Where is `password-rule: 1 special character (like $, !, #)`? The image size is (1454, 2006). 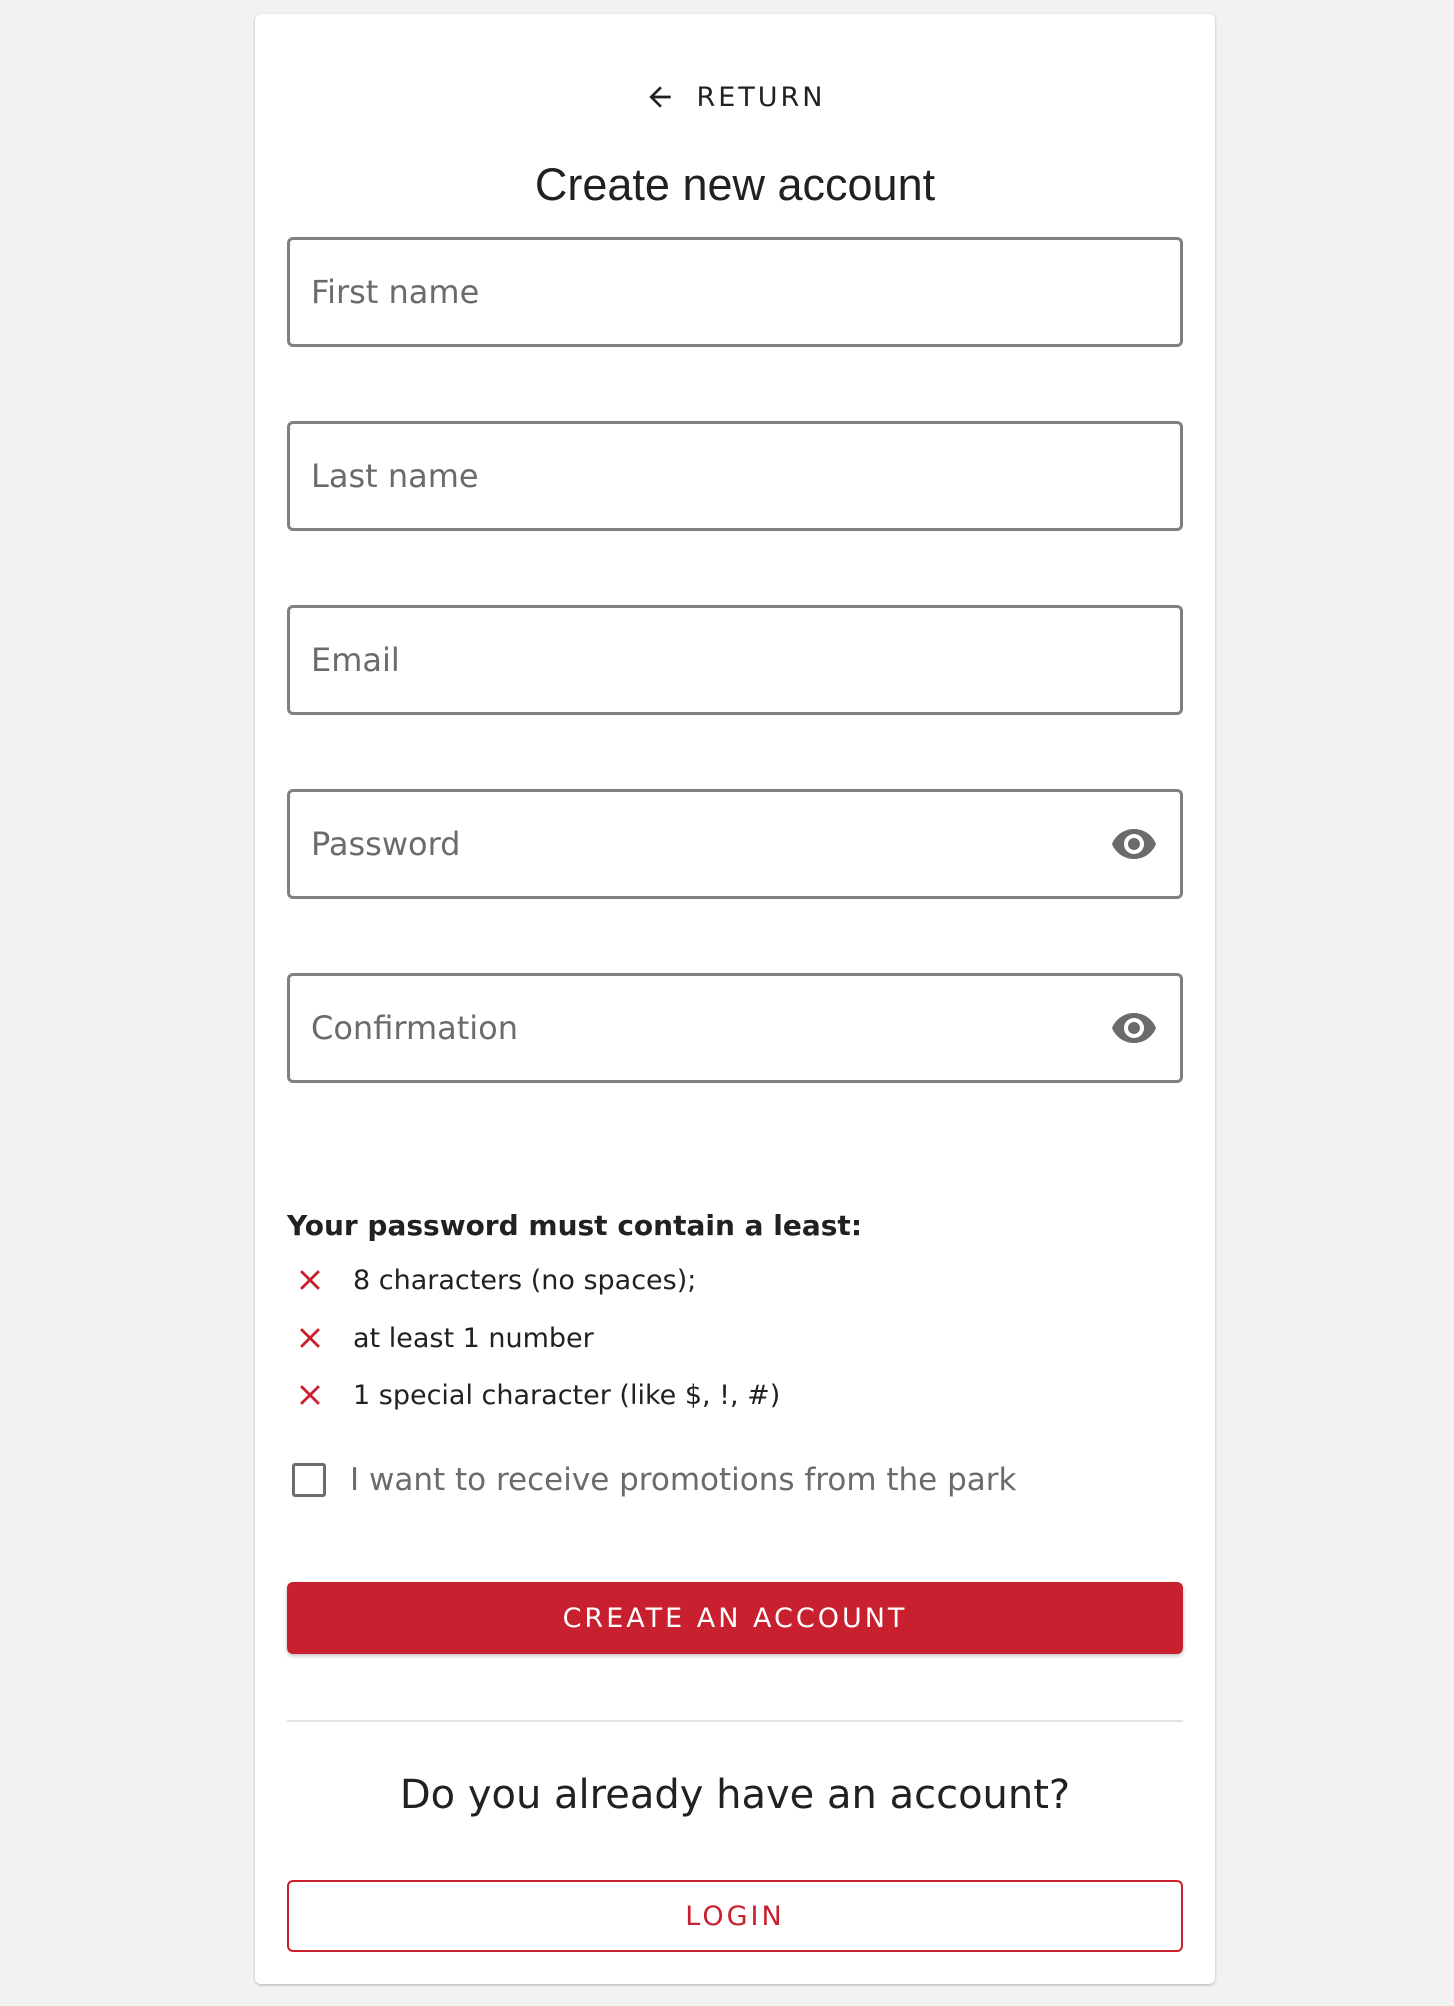 password-rule: 1 special character (like $, !, #) is located at coordinates (536, 1395).